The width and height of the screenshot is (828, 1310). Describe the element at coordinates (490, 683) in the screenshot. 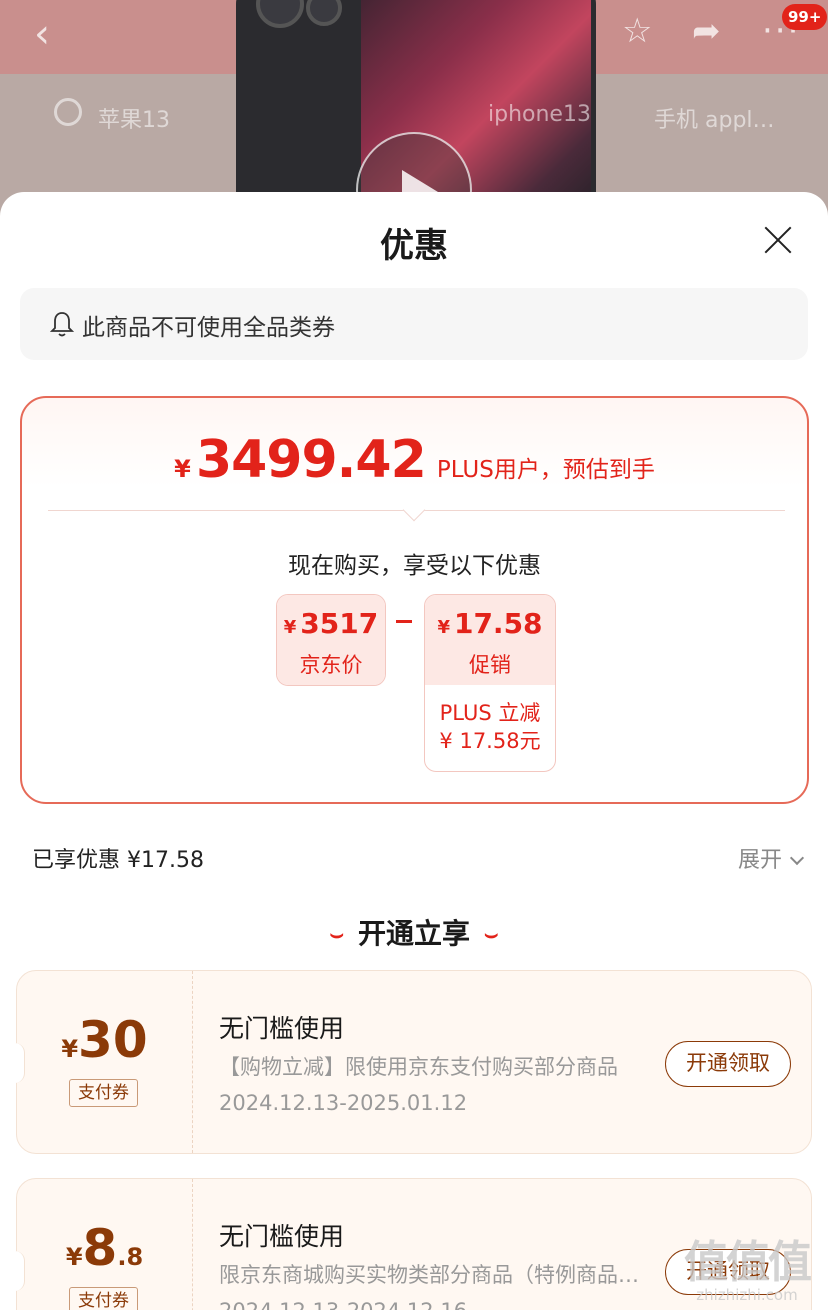

I see `promo-box: ¥17.58 促销 PLUS 立减 ¥ 17.58元` at that location.